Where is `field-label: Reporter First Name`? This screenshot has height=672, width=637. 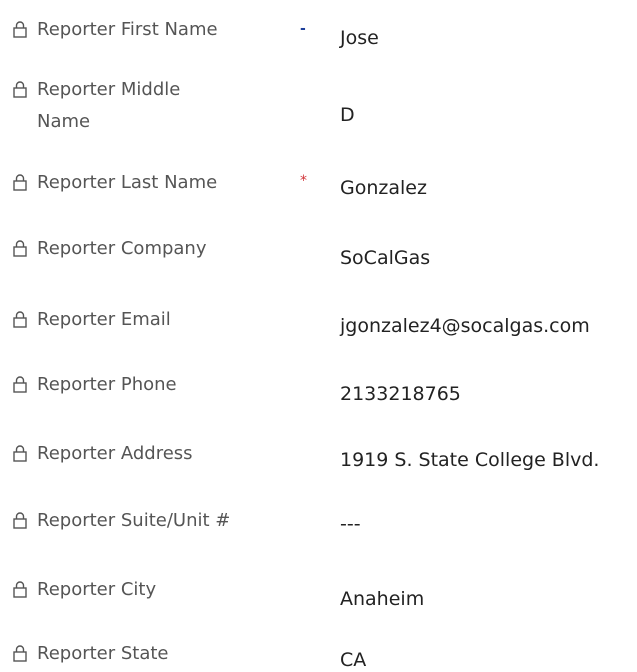
field-label: Reporter First Name is located at coordinates (127, 29).